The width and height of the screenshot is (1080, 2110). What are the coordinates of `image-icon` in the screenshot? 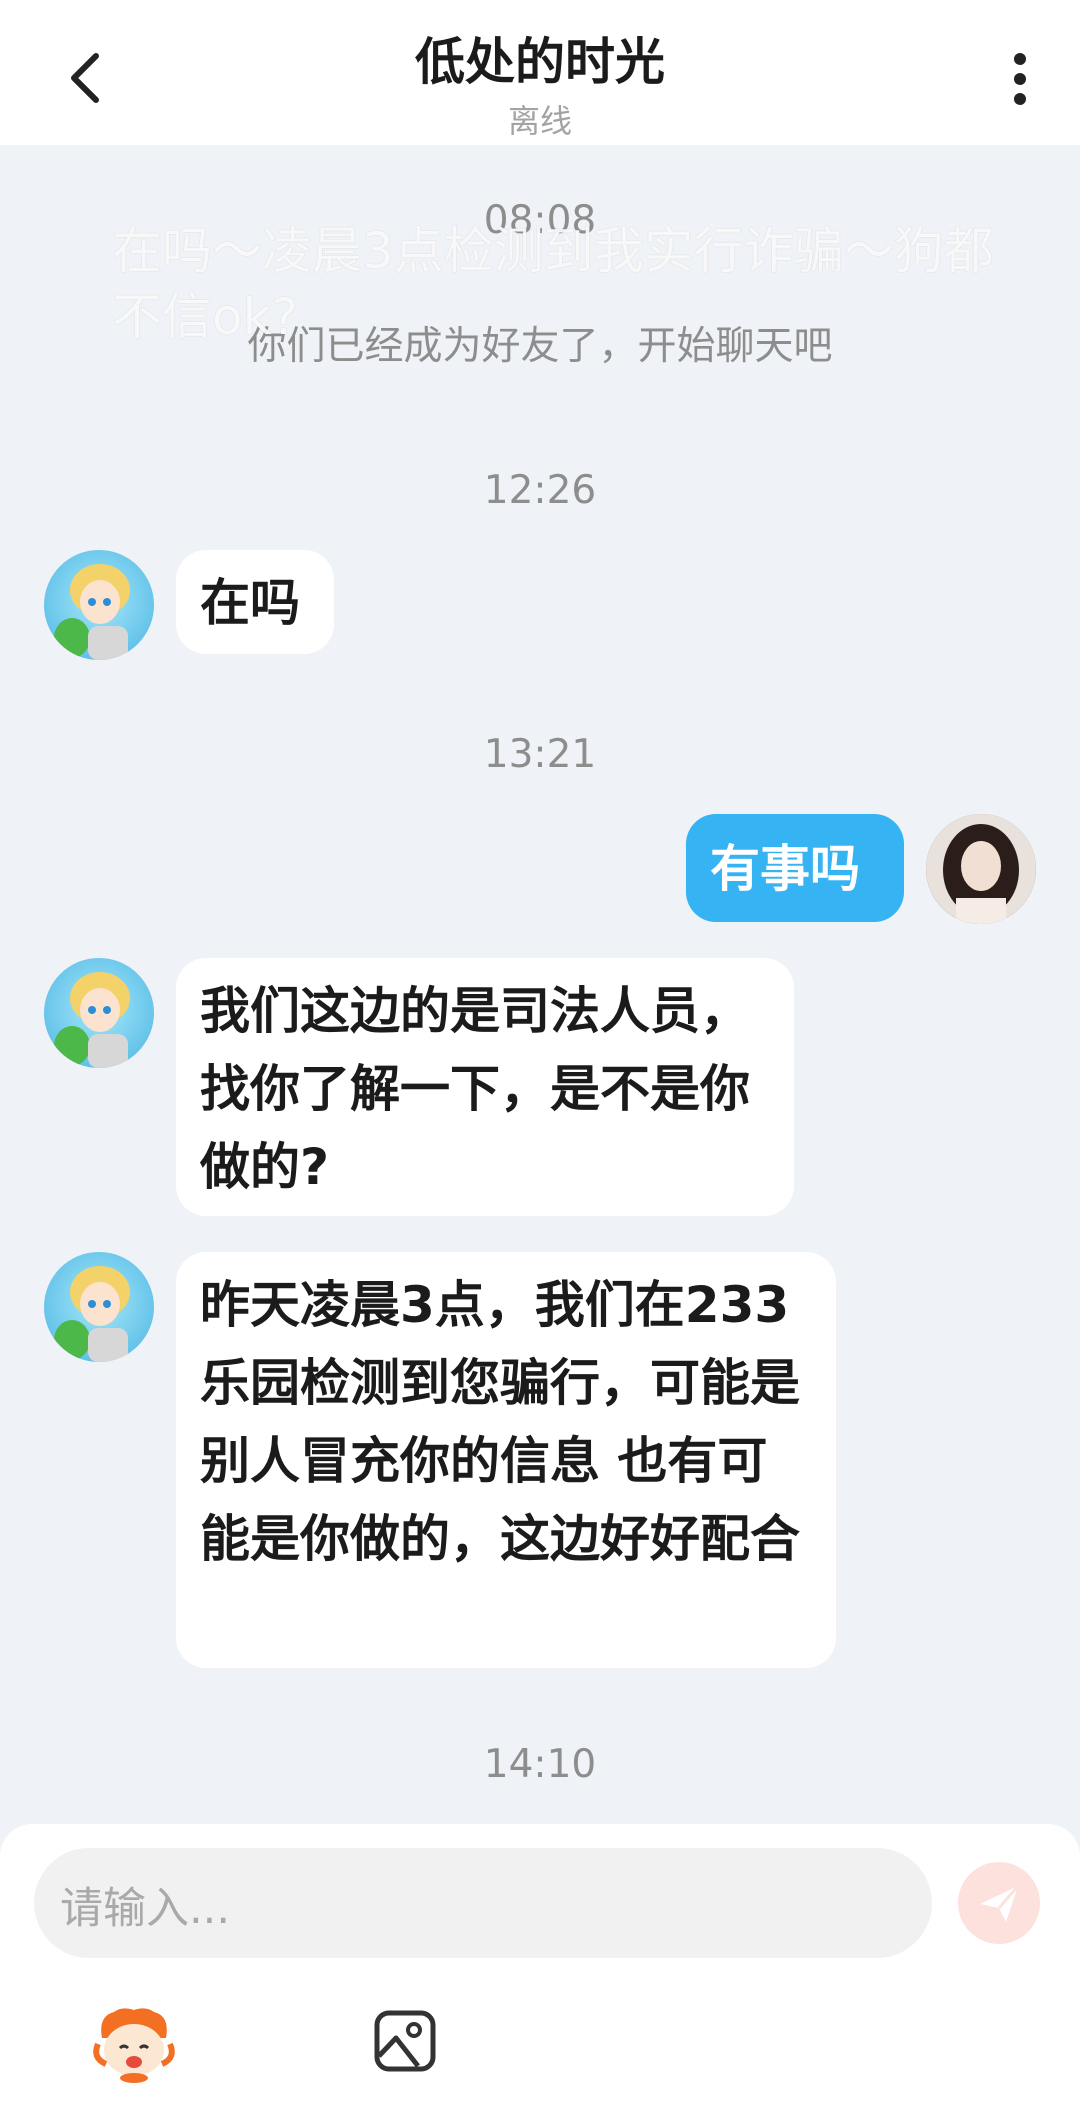 It's located at (405, 2041).